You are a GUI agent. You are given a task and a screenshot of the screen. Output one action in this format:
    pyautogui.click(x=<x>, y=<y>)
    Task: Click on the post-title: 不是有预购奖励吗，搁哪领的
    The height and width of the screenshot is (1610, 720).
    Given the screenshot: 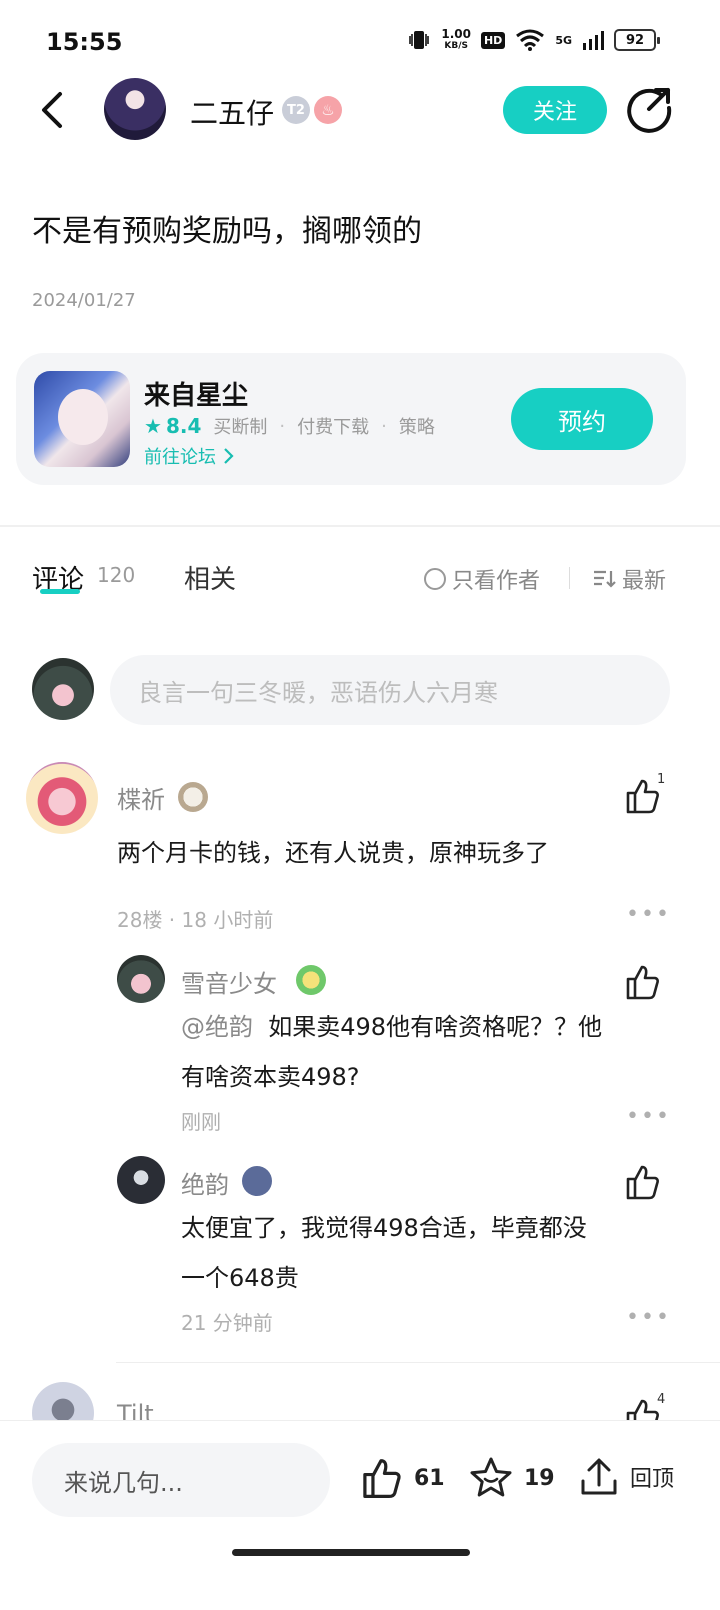 What is the action you would take?
    pyautogui.click(x=227, y=231)
    